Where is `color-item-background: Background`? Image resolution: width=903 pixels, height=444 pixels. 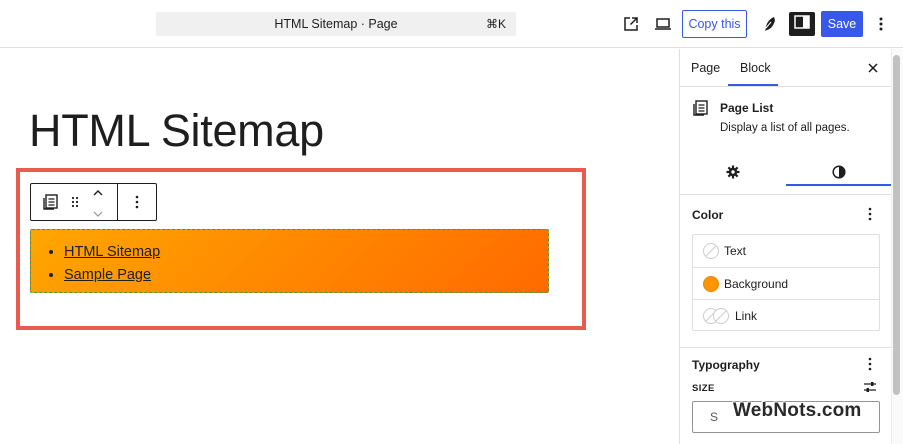 color-item-background: Background is located at coordinates (786, 283).